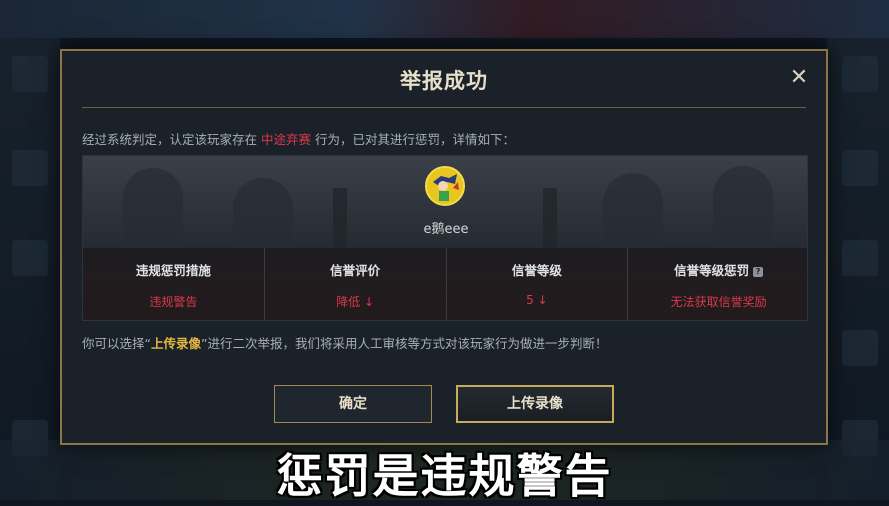 This screenshot has width=889, height=506. I want to click on close-icon: ✕, so click(799, 78).